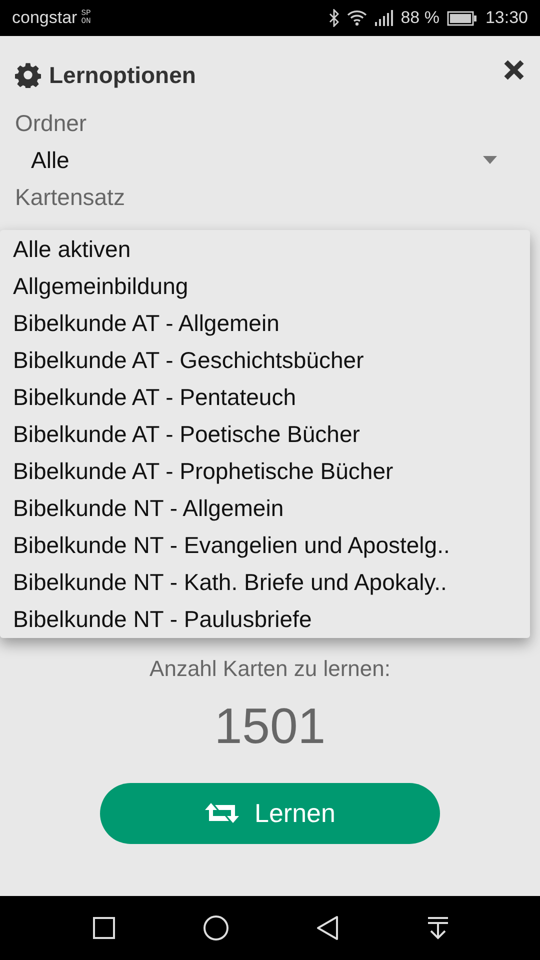  What do you see at coordinates (328, 928) in the screenshot?
I see `back-icon` at bounding box center [328, 928].